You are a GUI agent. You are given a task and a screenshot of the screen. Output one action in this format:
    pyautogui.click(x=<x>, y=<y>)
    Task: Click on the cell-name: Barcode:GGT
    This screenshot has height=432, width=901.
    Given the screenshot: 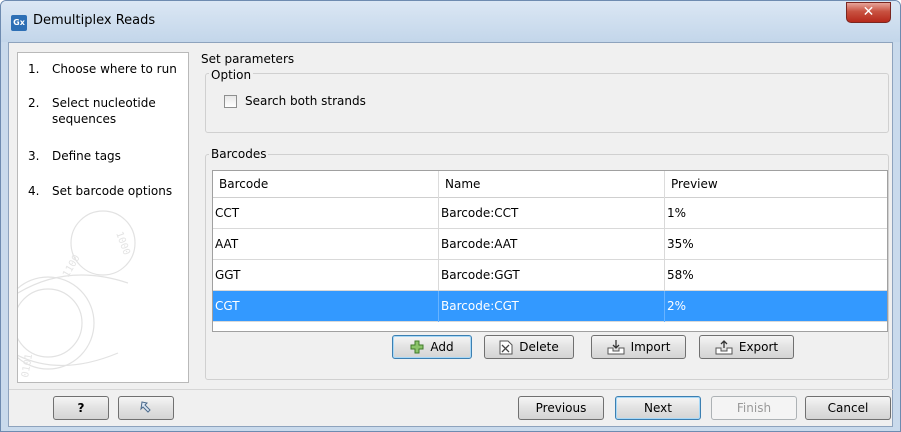 What is the action you would take?
    pyautogui.click(x=552, y=275)
    